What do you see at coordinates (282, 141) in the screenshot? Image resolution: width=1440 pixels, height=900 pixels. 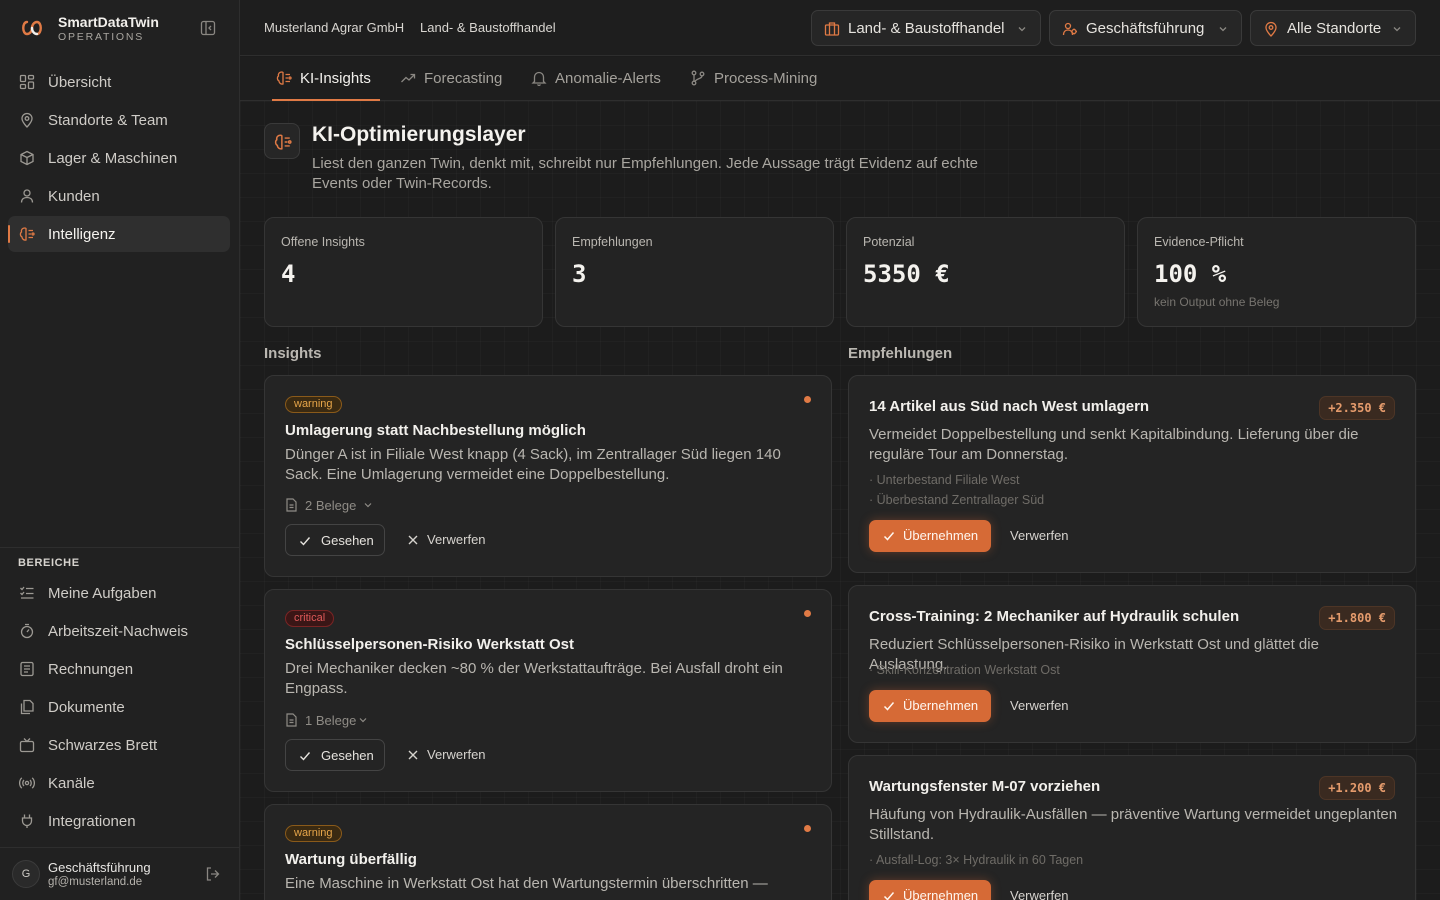 I see `page-icon` at bounding box center [282, 141].